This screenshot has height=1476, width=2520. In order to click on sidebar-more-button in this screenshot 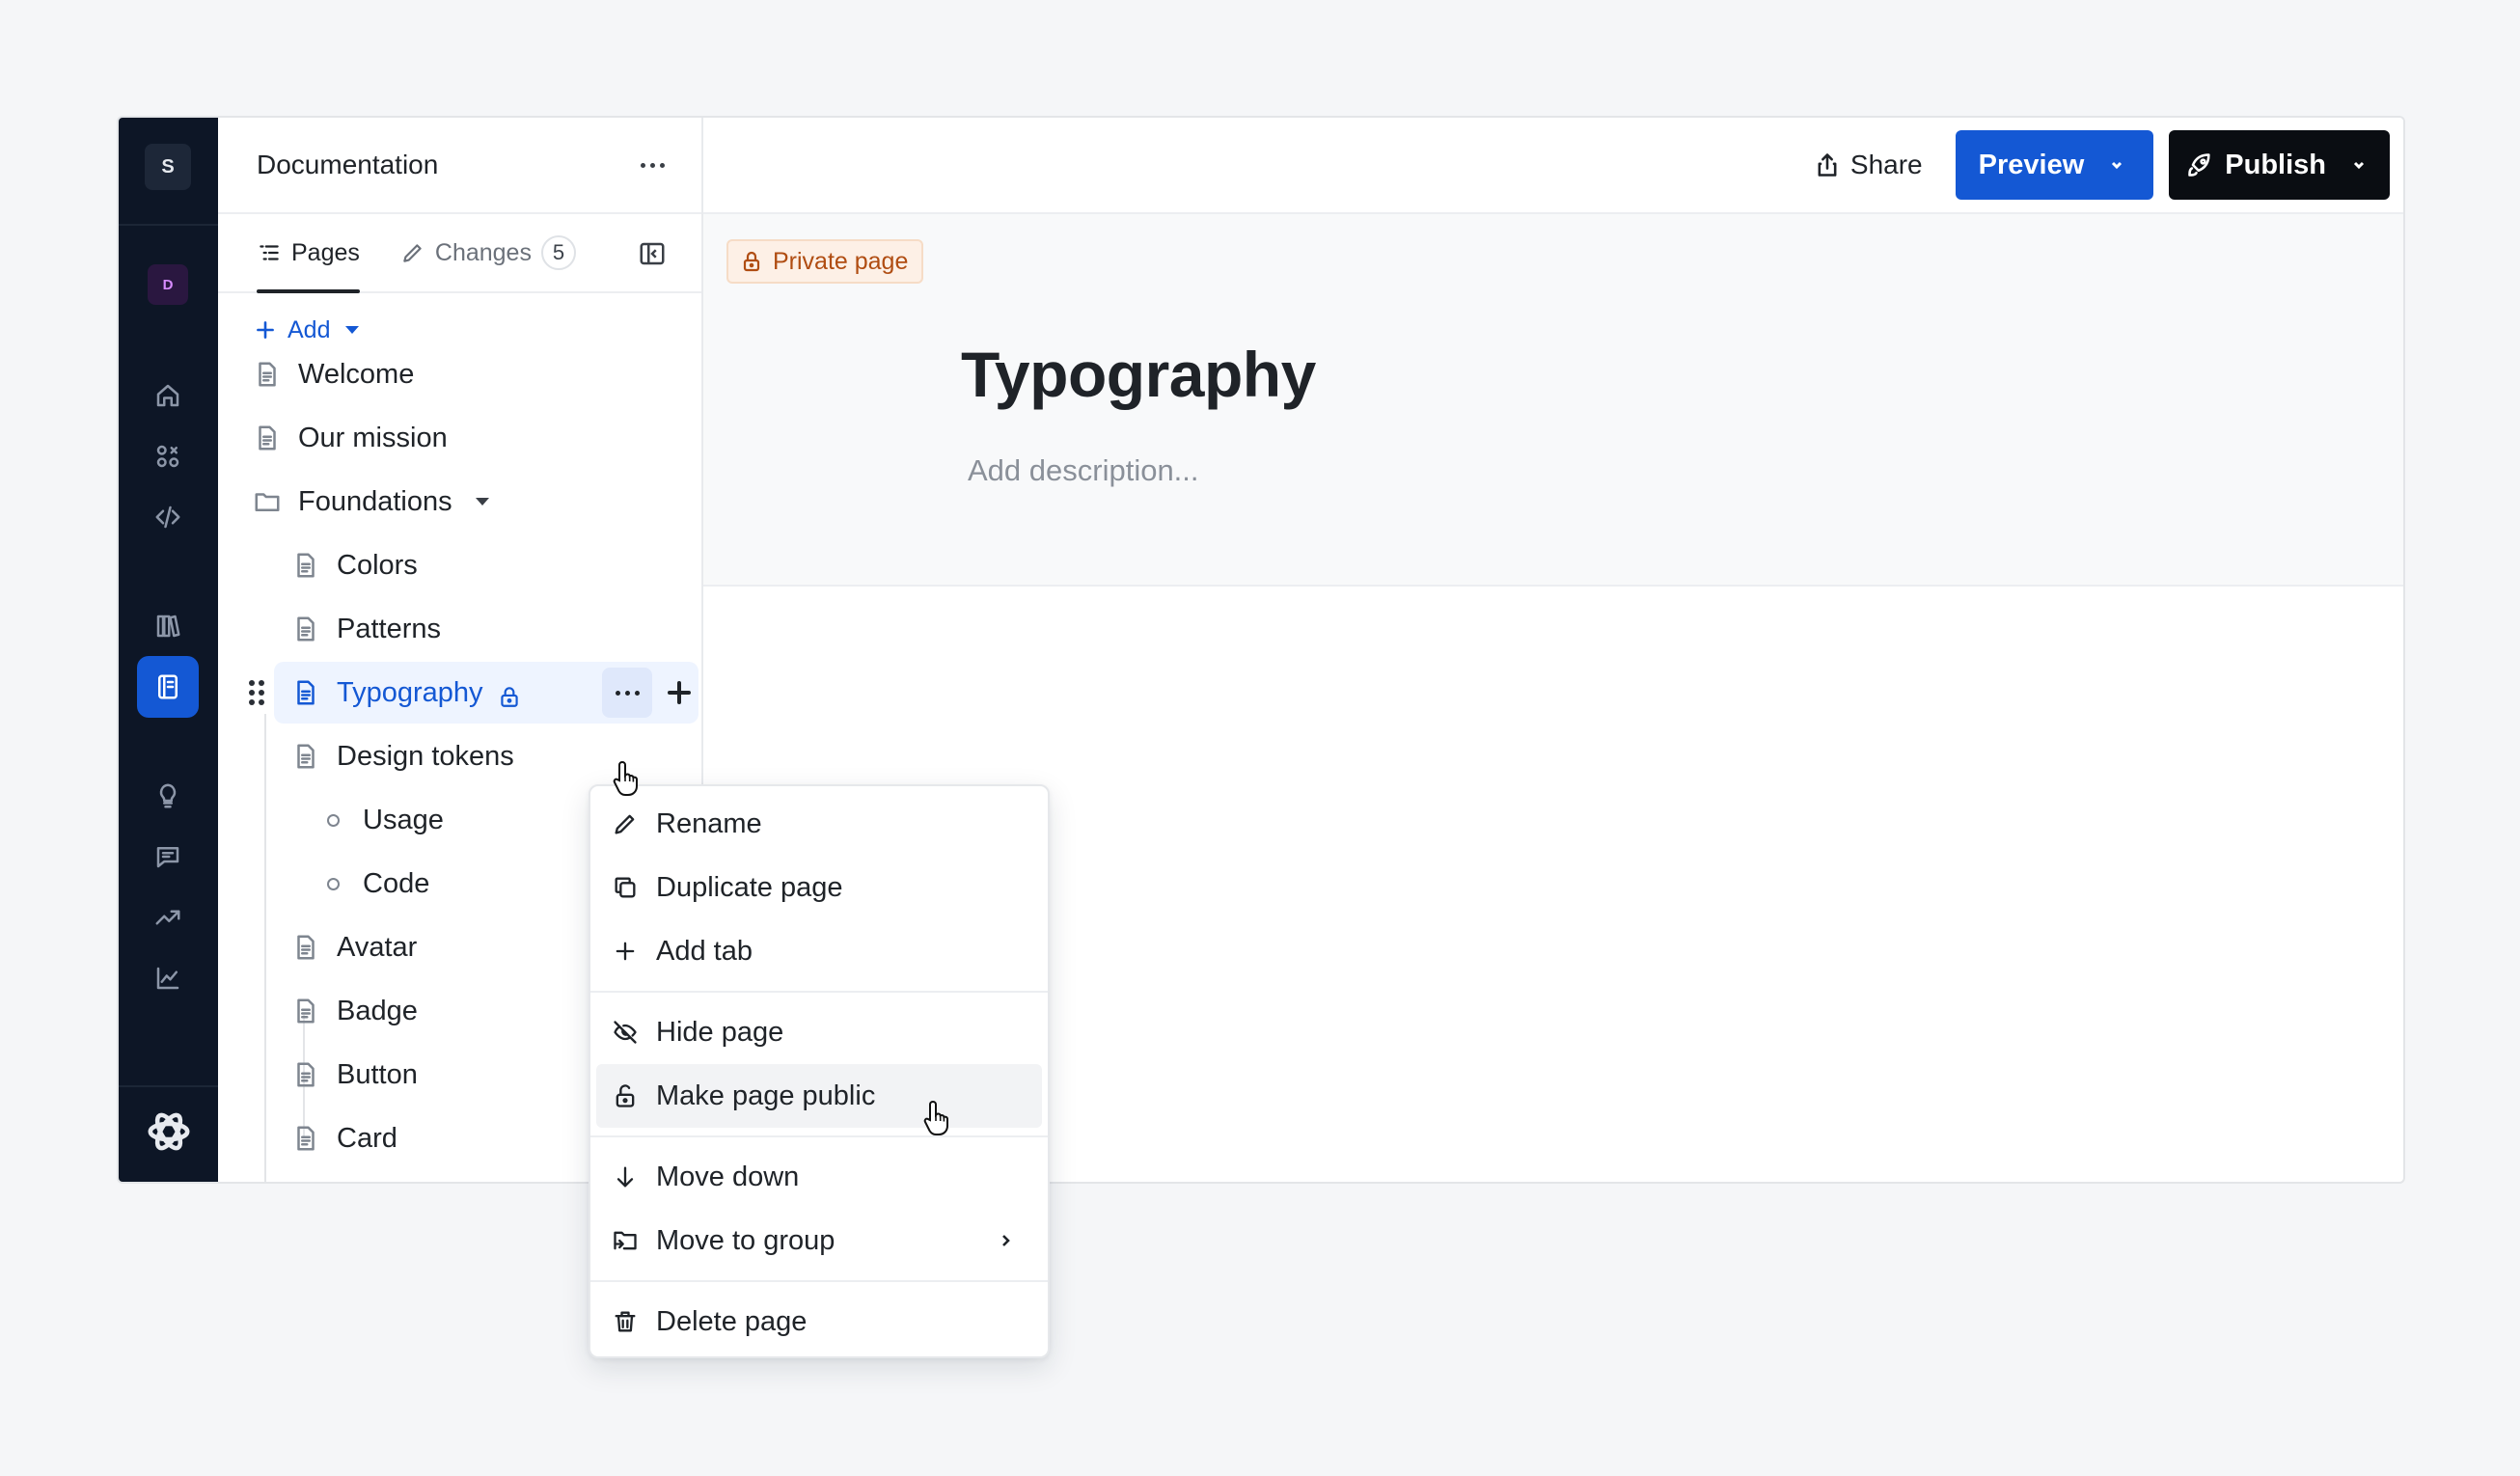, I will do `click(653, 165)`.